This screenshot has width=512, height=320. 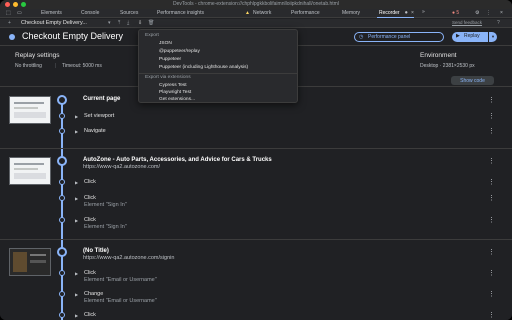 What do you see at coordinates (72, 36) in the screenshot?
I see `recording-title: Checkout Empty Delivery` at bounding box center [72, 36].